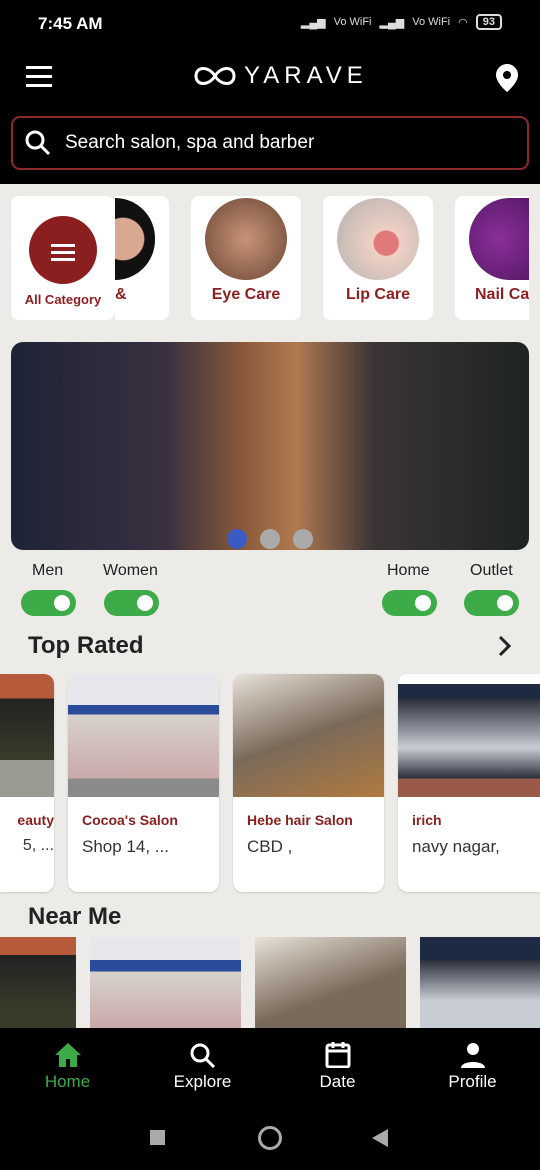  Describe the element at coordinates (75, 916) in the screenshot. I see `section-title-near-me: Near Me` at that location.